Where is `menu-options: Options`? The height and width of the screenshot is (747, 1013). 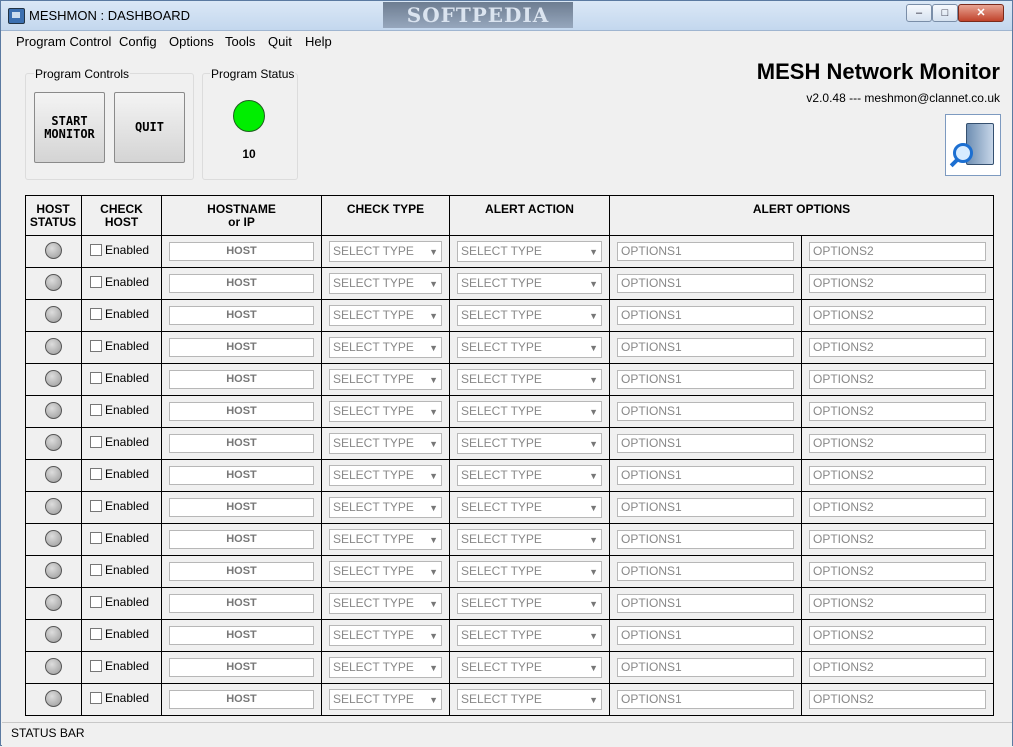 menu-options: Options is located at coordinates (191, 41).